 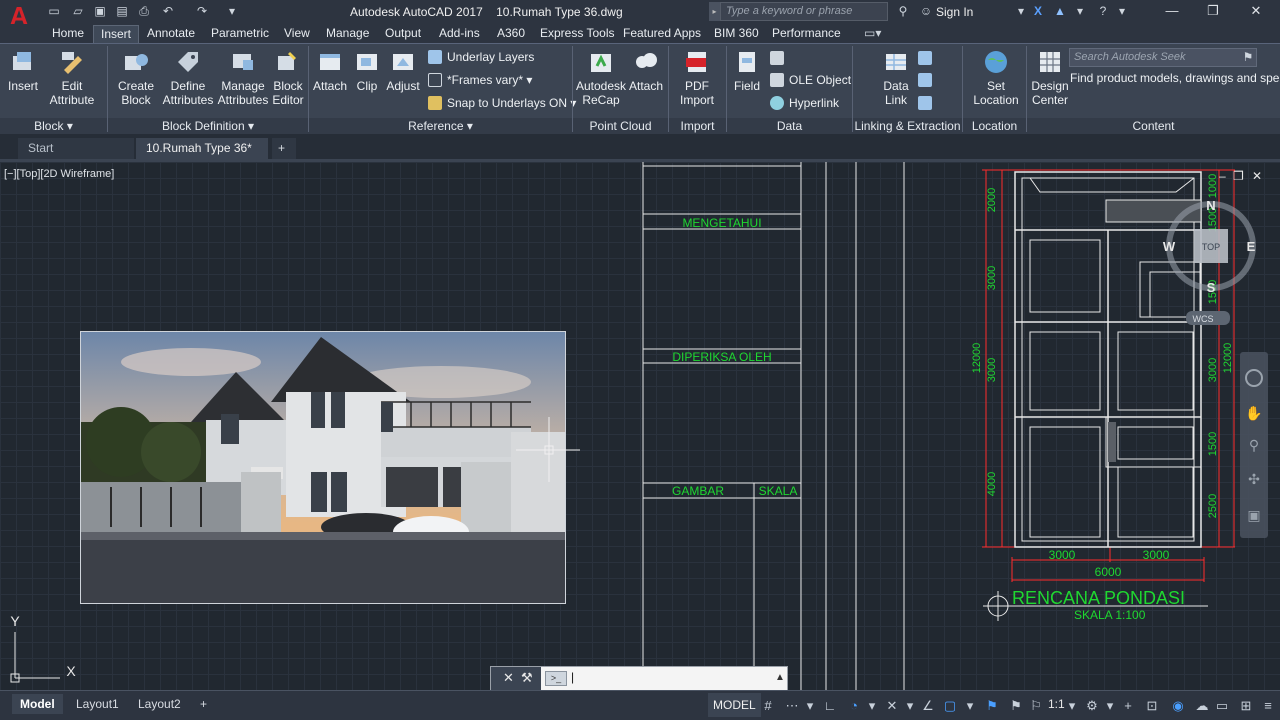 What do you see at coordinates (1163, 57) in the screenshot?
I see `seek-search-input: Search Autodesk Seek` at bounding box center [1163, 57].